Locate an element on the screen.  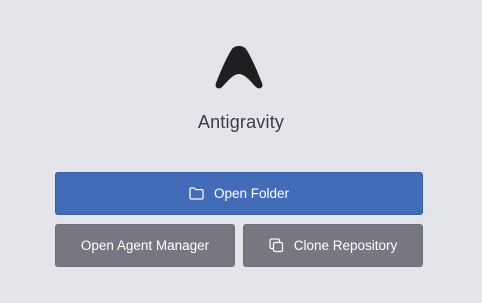
copy-icon is located at coordinates (277, 246).